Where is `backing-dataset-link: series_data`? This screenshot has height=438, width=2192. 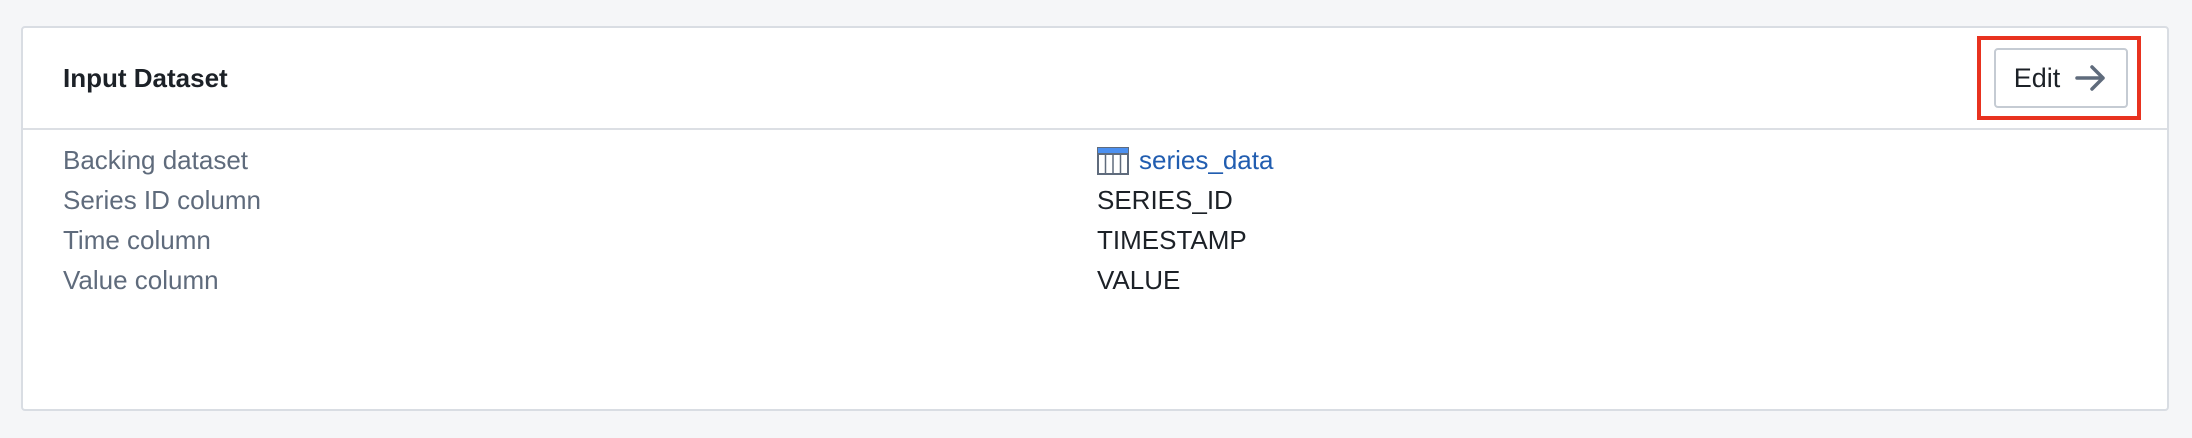 backing-dataset-link: series_data is located at coordinates (1206, 160).